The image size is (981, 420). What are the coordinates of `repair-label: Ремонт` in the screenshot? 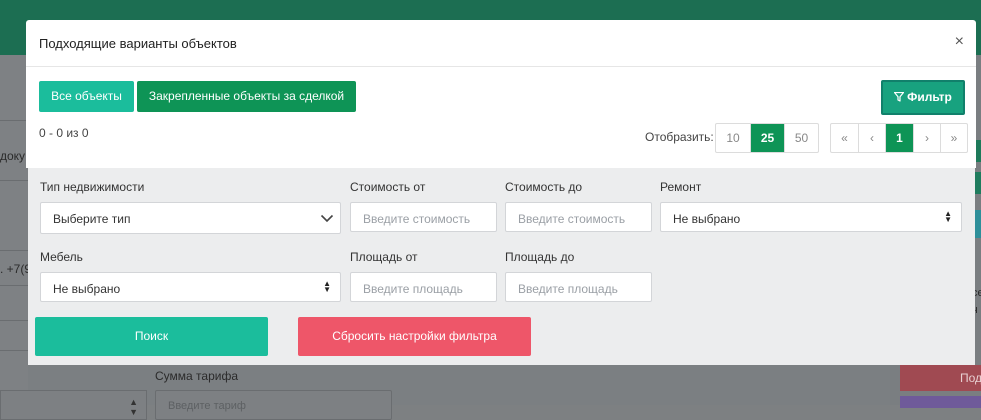 It's located at (681, 187).